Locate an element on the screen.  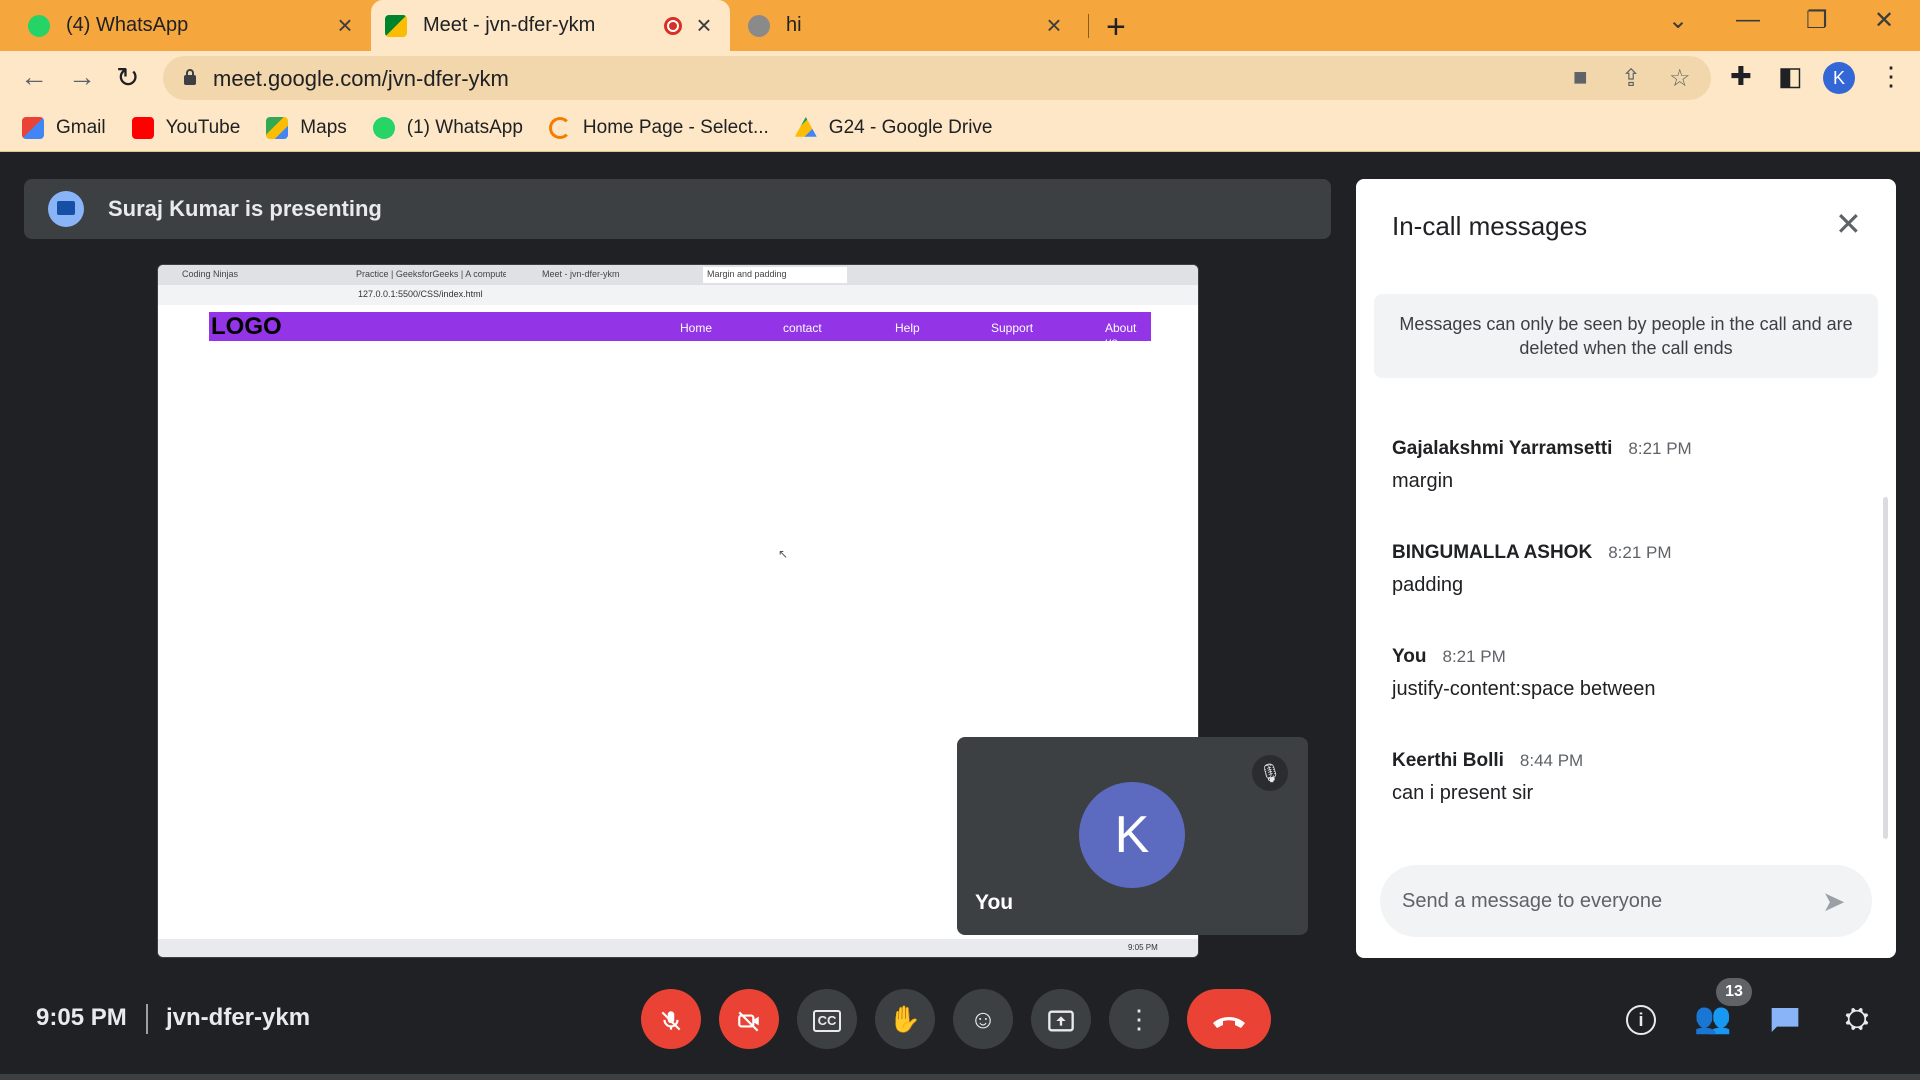
shared-clock: 9:05 PM is located at coordinates (1143, 947).